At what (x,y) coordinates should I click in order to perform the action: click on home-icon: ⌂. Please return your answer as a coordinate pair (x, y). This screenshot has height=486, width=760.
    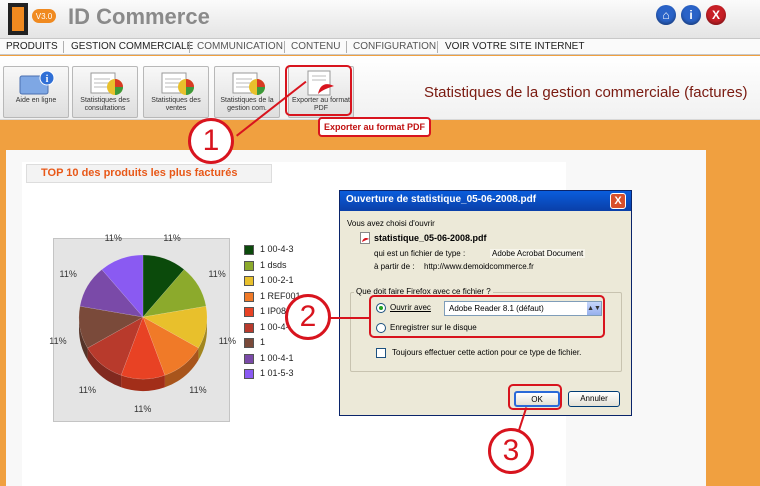
    Looking at the image, I should click on (666, 15).